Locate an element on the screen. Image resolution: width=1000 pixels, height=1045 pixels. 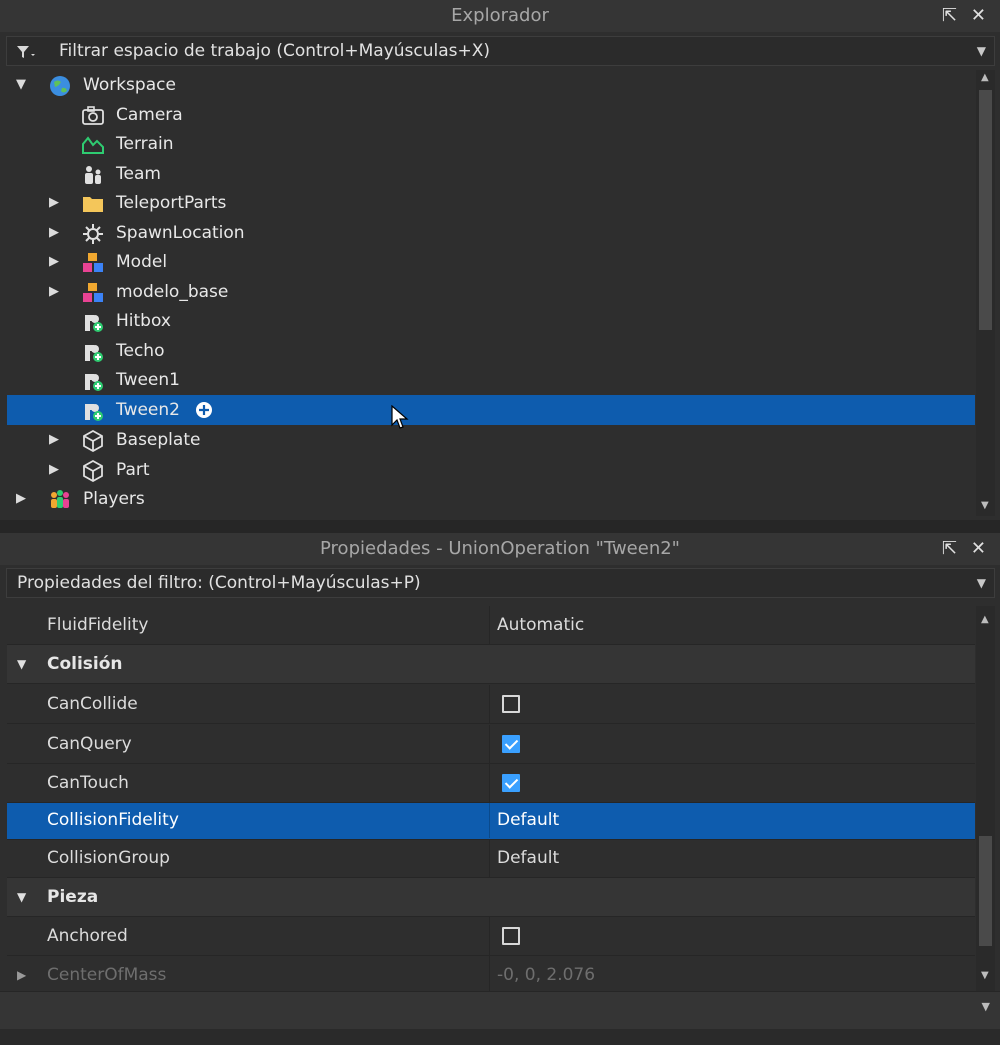
canquery-checkbox is located at coordinates (511, 744).